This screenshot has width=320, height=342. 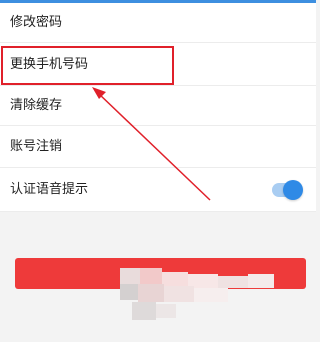 I want to click on settings-item-change-password: 修改密码, so click(x=158, y=23).